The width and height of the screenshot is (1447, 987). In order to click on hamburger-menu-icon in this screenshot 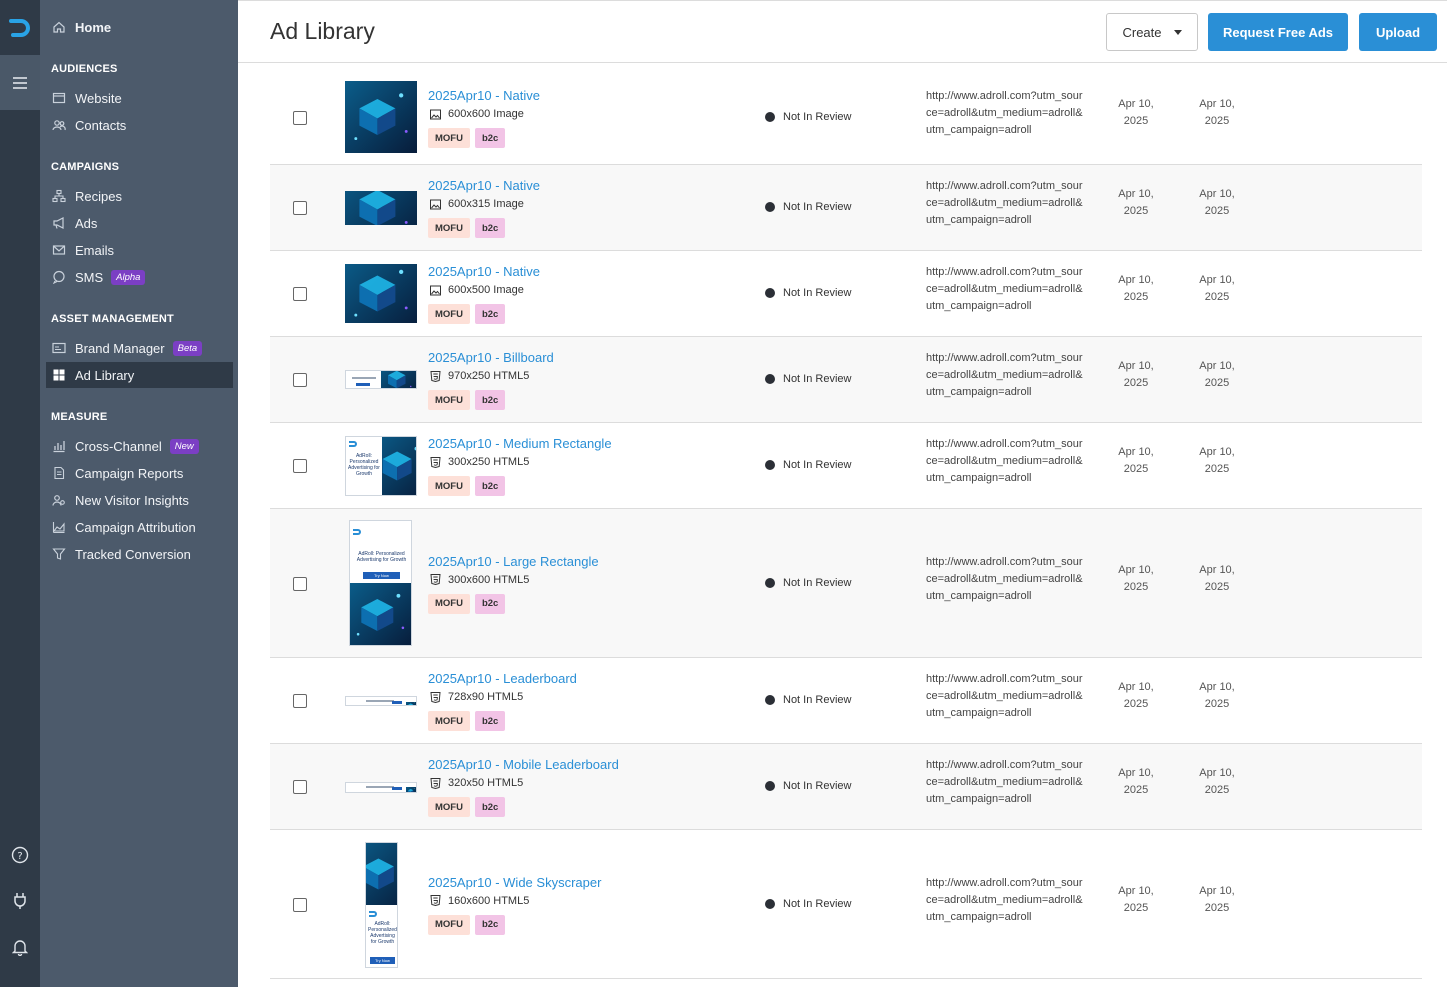, I will do `click(20, 82)`.